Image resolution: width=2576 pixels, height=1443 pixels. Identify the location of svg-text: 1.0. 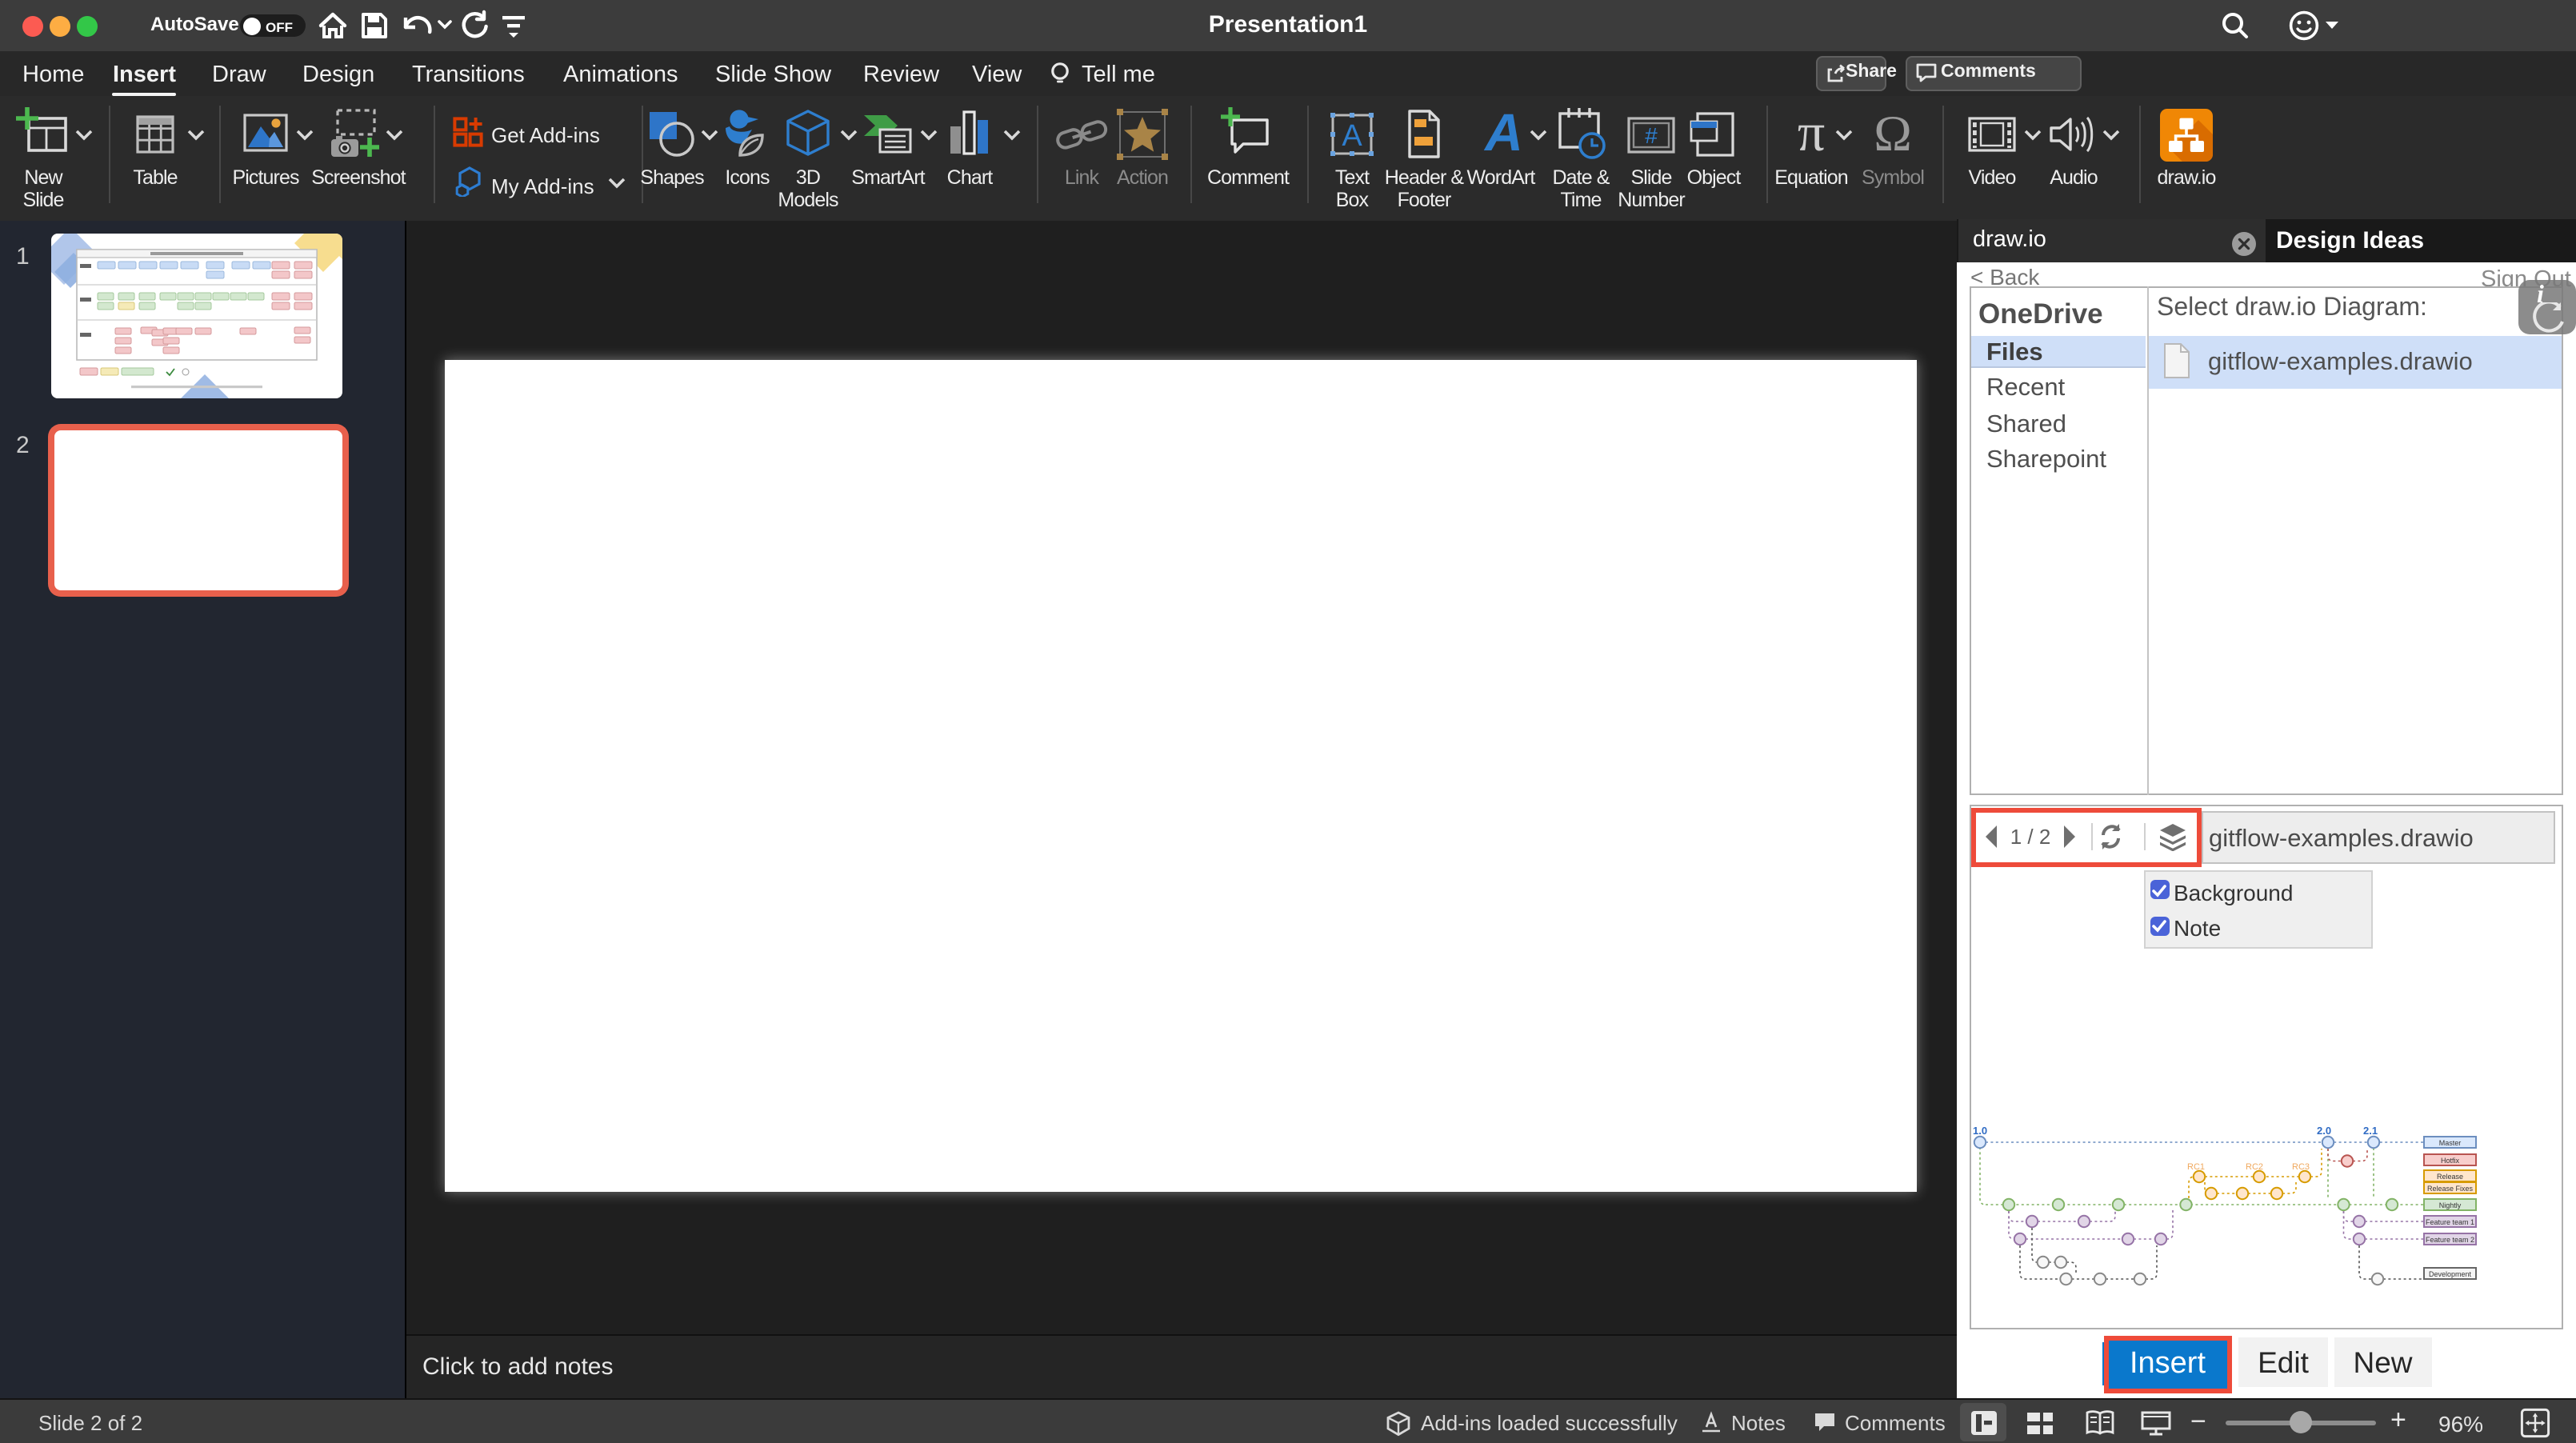
(1979, 1131).